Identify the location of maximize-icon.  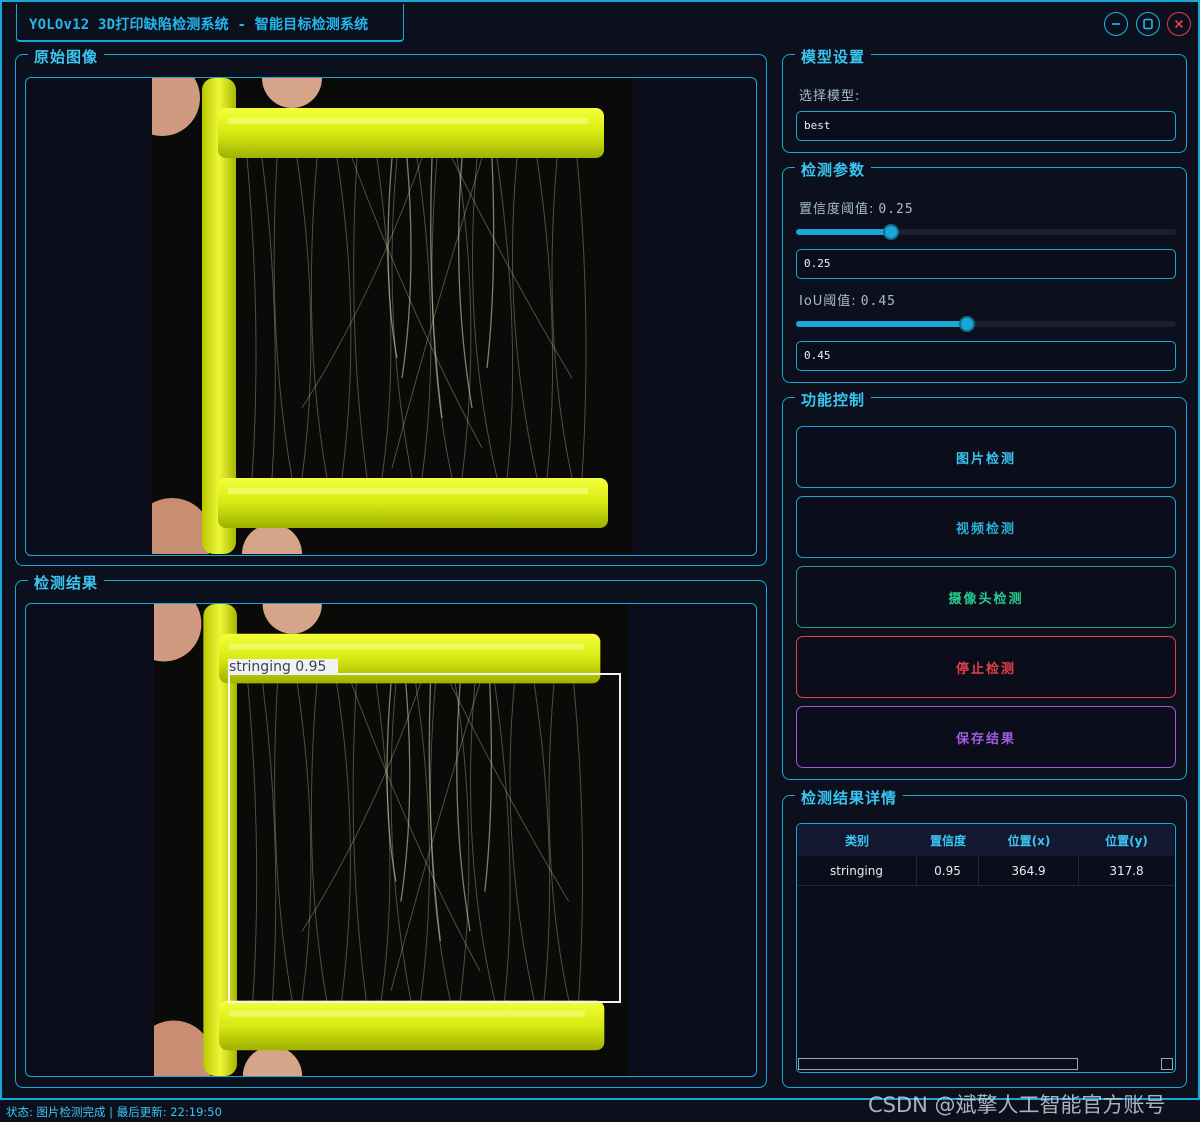
(1148, 24).